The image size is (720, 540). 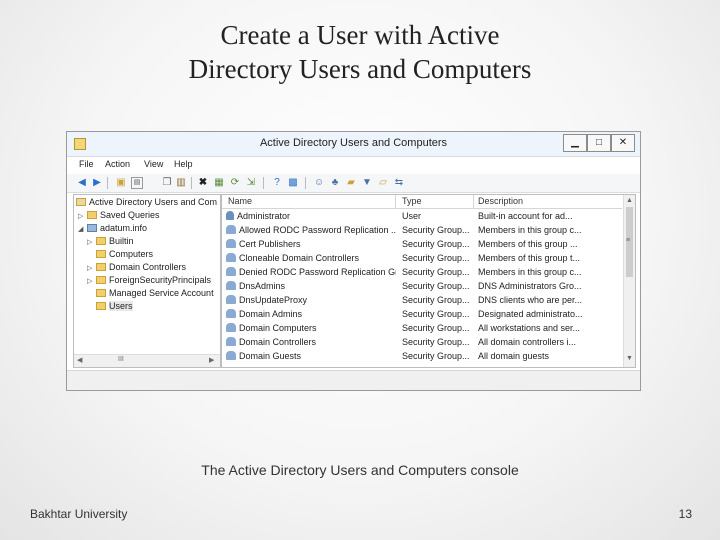 I want to click on footer-organization: Bakhtar University, so click(x=79, y=514).